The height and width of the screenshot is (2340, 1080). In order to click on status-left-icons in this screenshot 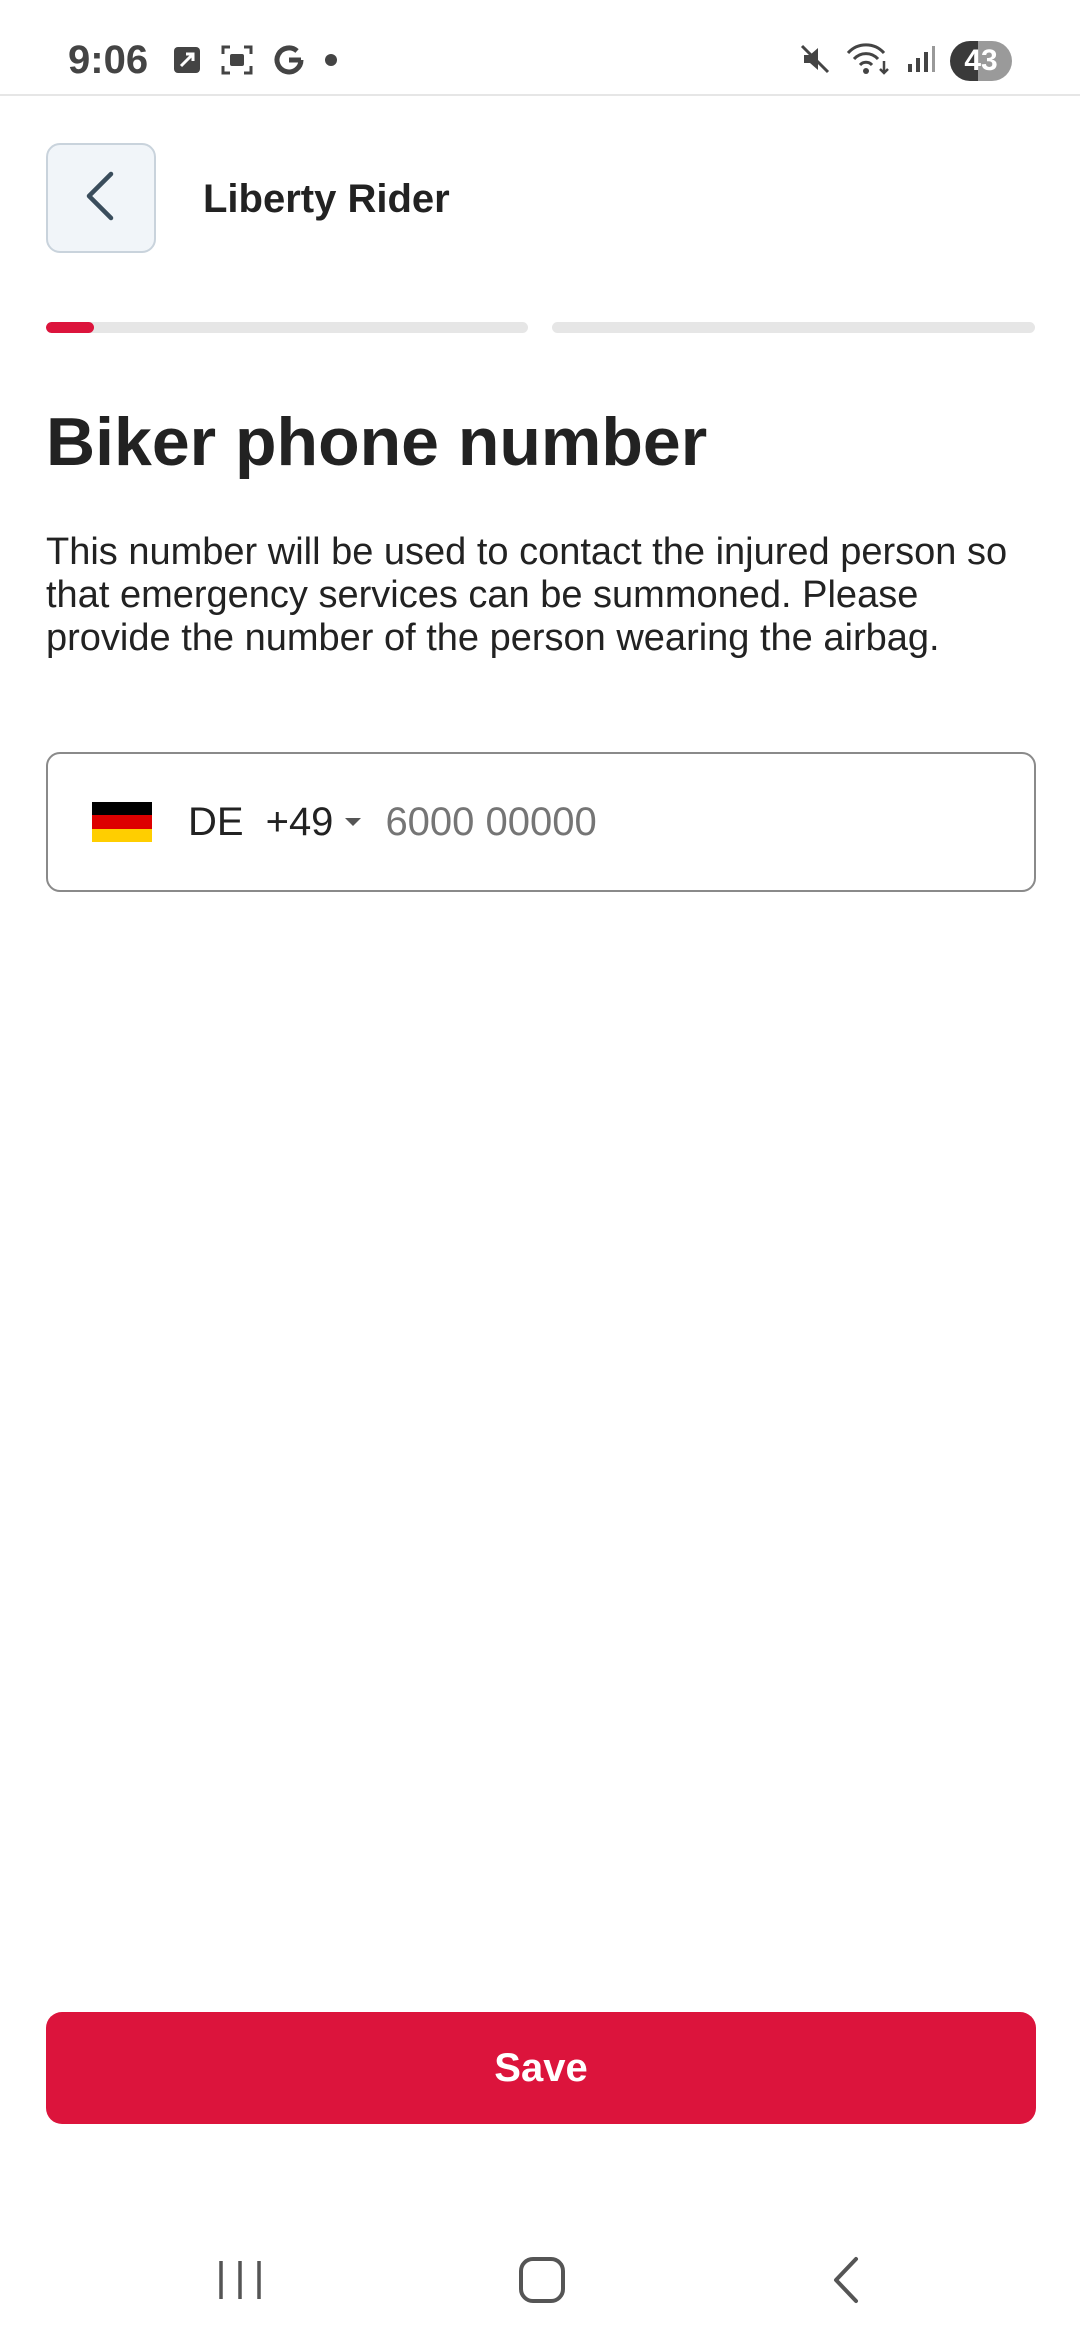, I will do `click(255, 62)`.